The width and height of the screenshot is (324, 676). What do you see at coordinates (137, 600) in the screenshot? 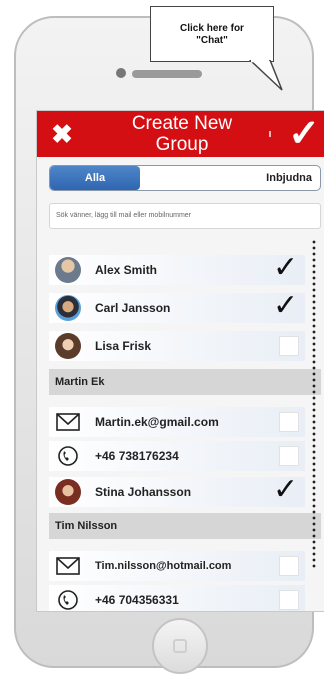
I see `contact-phone: +46 704356331` at bounding box center [137, 600].